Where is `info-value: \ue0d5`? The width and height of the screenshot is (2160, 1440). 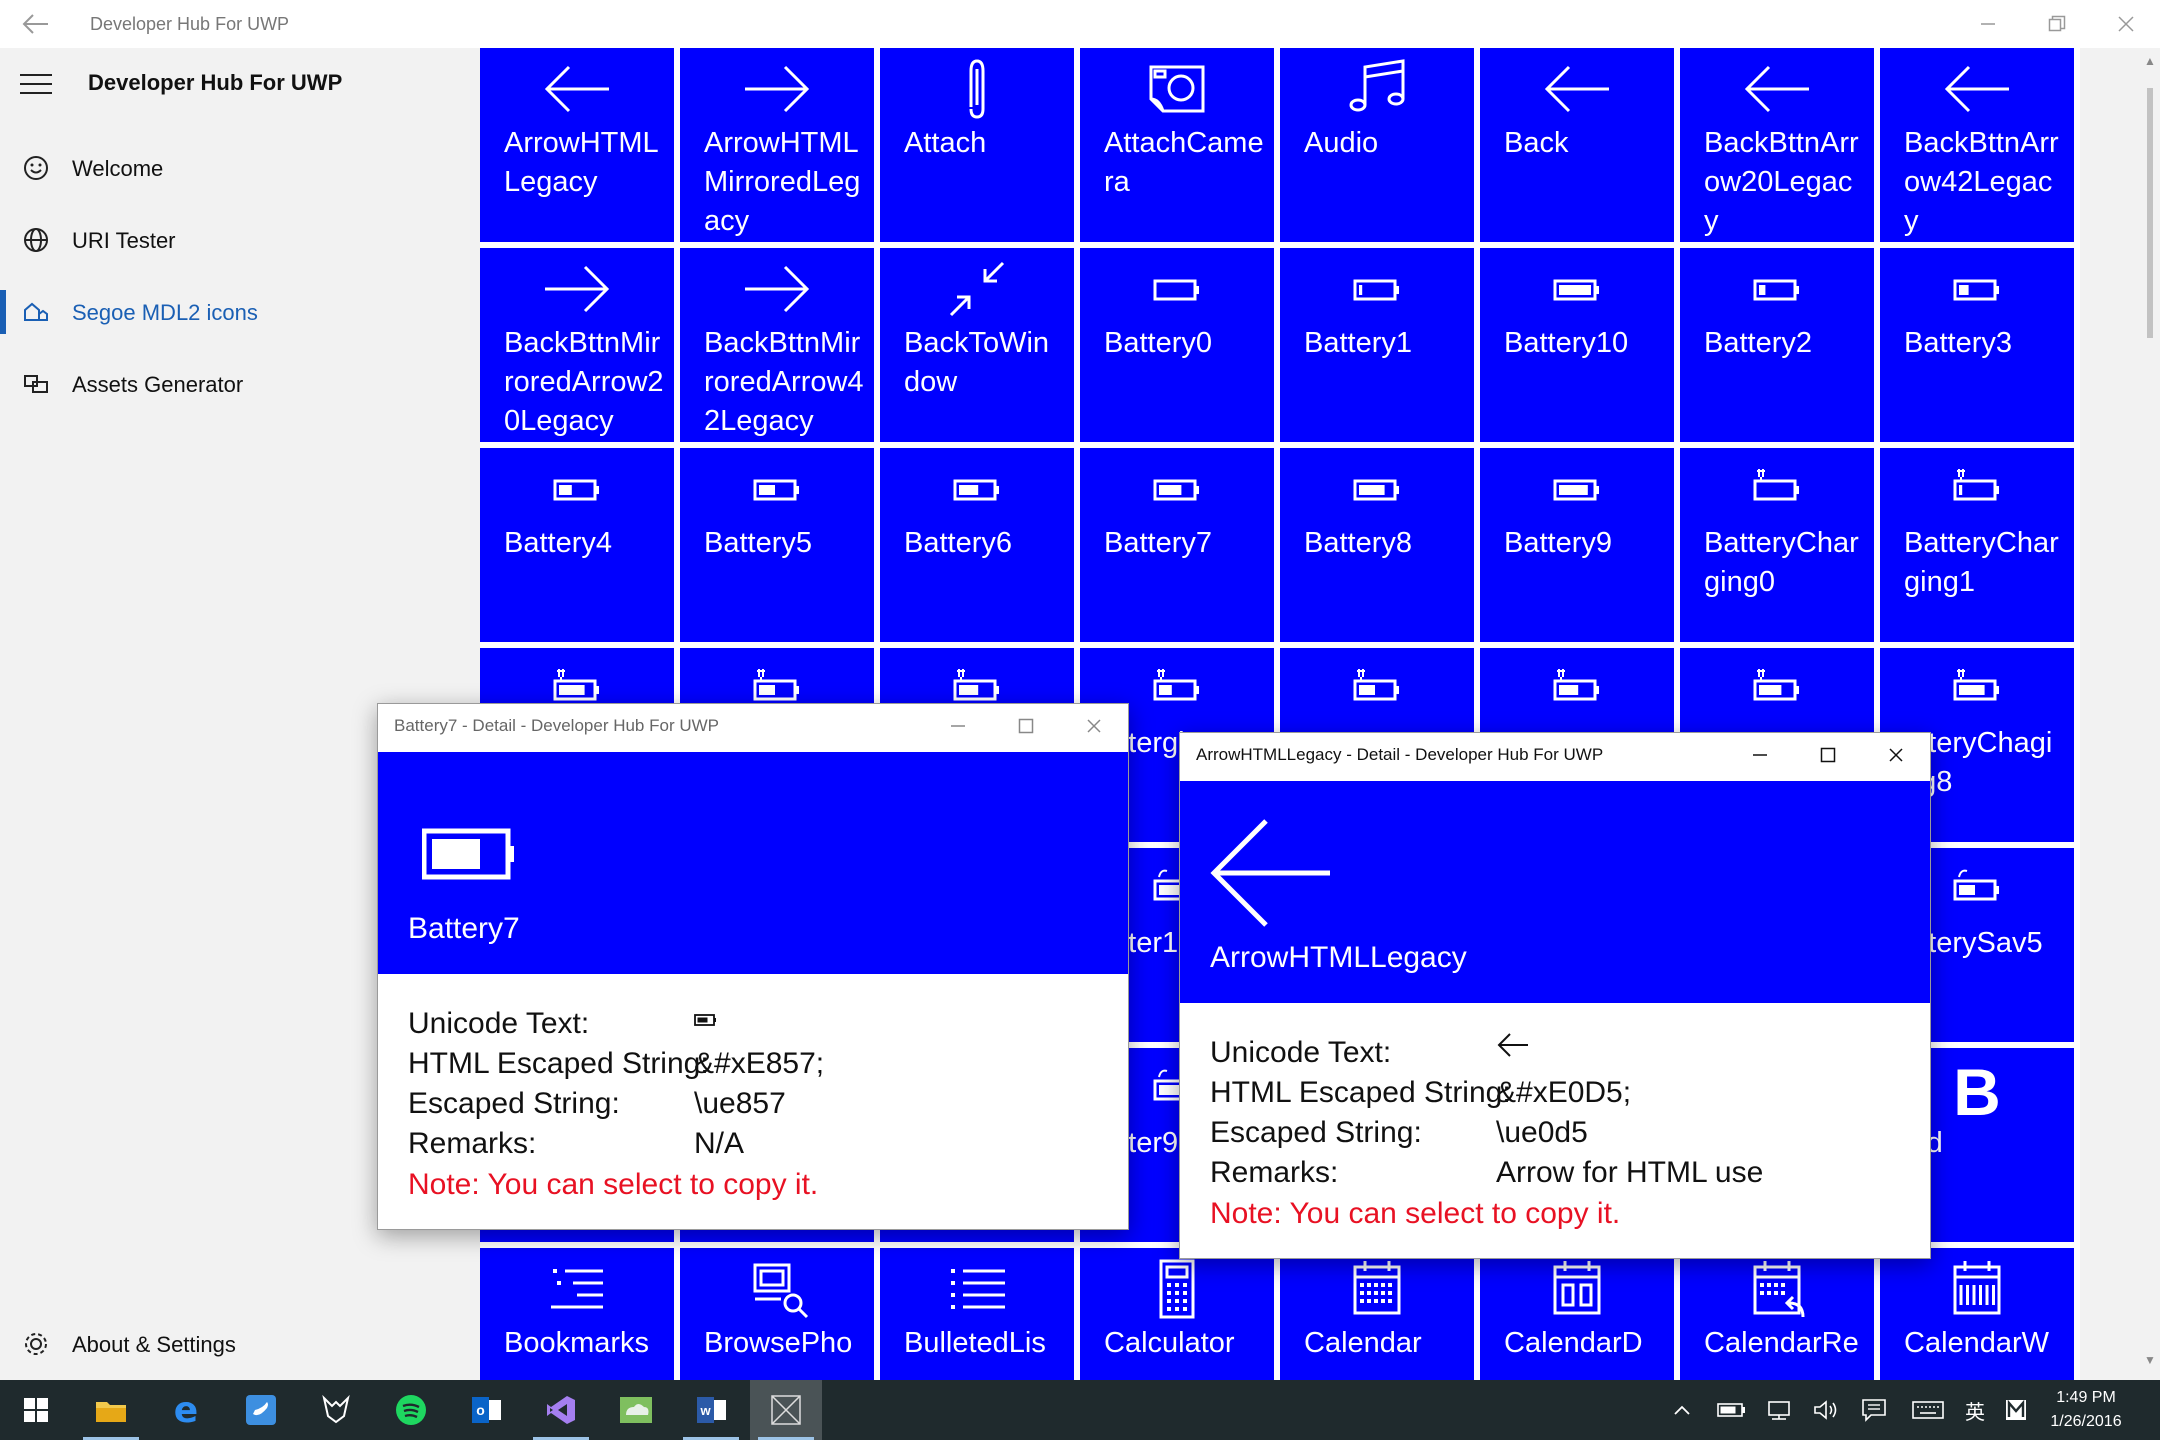
info-value: \ue0d5 is located at coordinates (1542, 1133).